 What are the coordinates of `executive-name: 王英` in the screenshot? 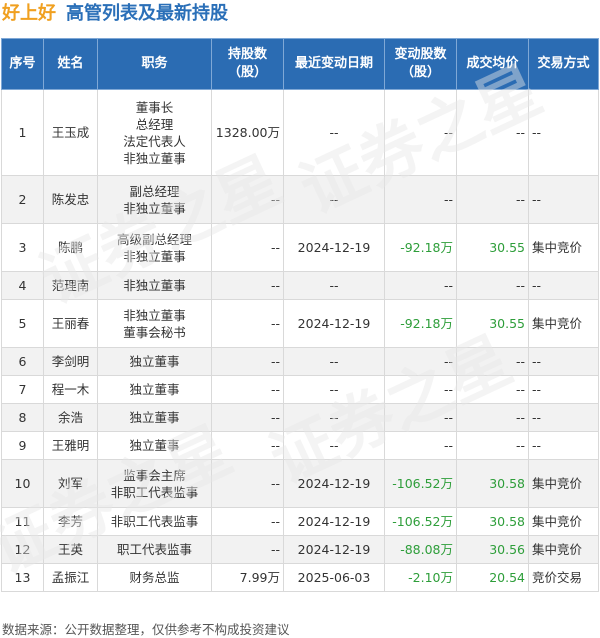 It's located at (70, 549).